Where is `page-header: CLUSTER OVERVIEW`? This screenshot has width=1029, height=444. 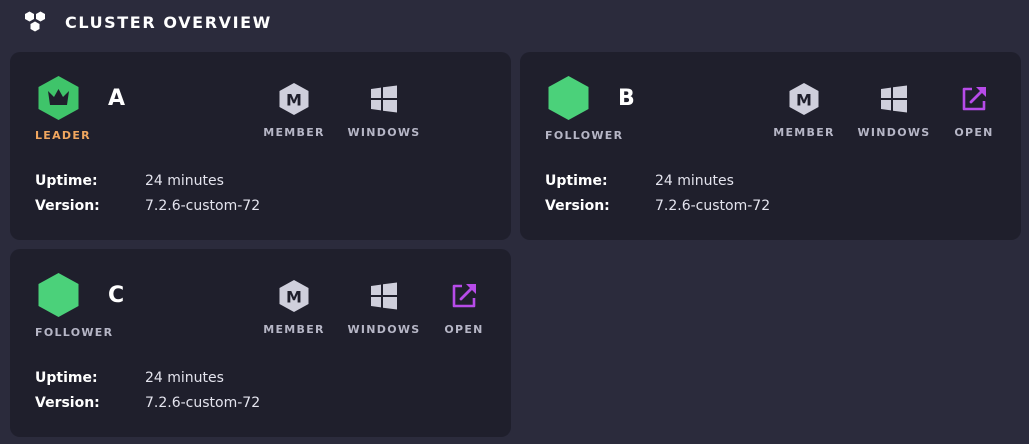
page-header: CLUSTER OVERVIEW is located at coordinates (148, 22).